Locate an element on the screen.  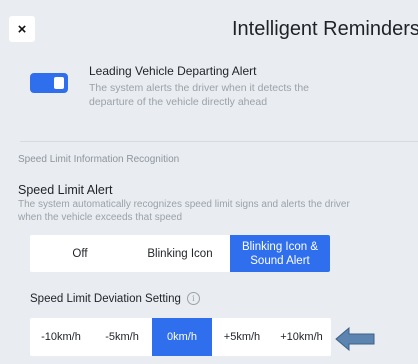
deviation-option-minus5: -5km/h is located at coordinates (122, 337).